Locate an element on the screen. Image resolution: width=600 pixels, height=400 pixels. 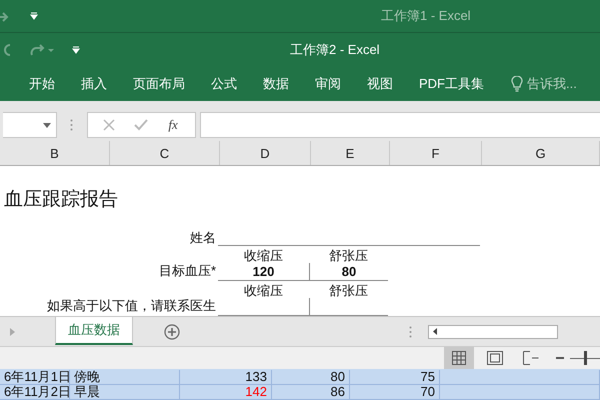
add-sheet-icon is located at coordinates (172, 332).